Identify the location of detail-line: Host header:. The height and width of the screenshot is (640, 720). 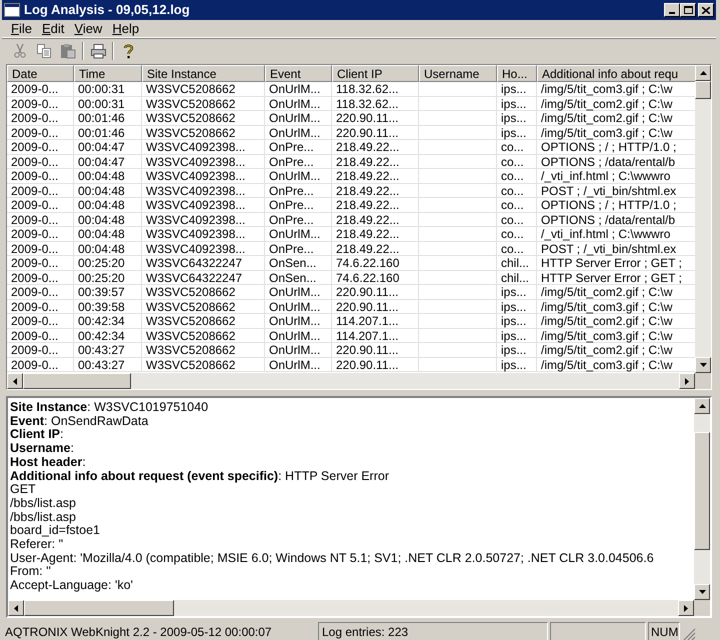
(48, 463).